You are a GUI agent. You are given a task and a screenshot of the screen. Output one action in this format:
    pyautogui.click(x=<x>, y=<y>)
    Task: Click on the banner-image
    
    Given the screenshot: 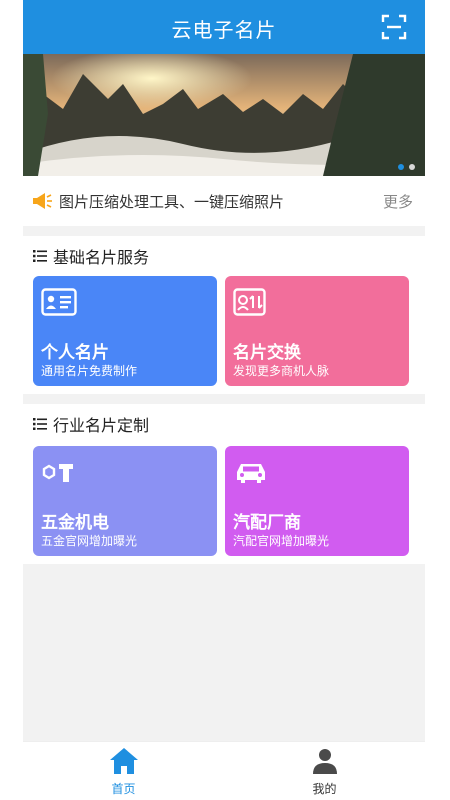 What is the action you would take?
    pyautogui.click(x=224, y=115)
    